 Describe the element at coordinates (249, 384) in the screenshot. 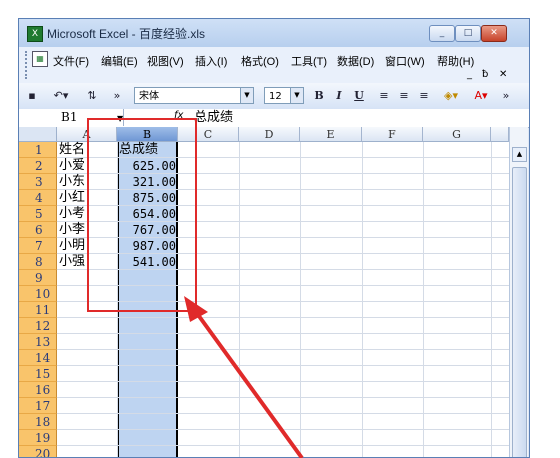

I see `annotation-arrow-line` at that location.